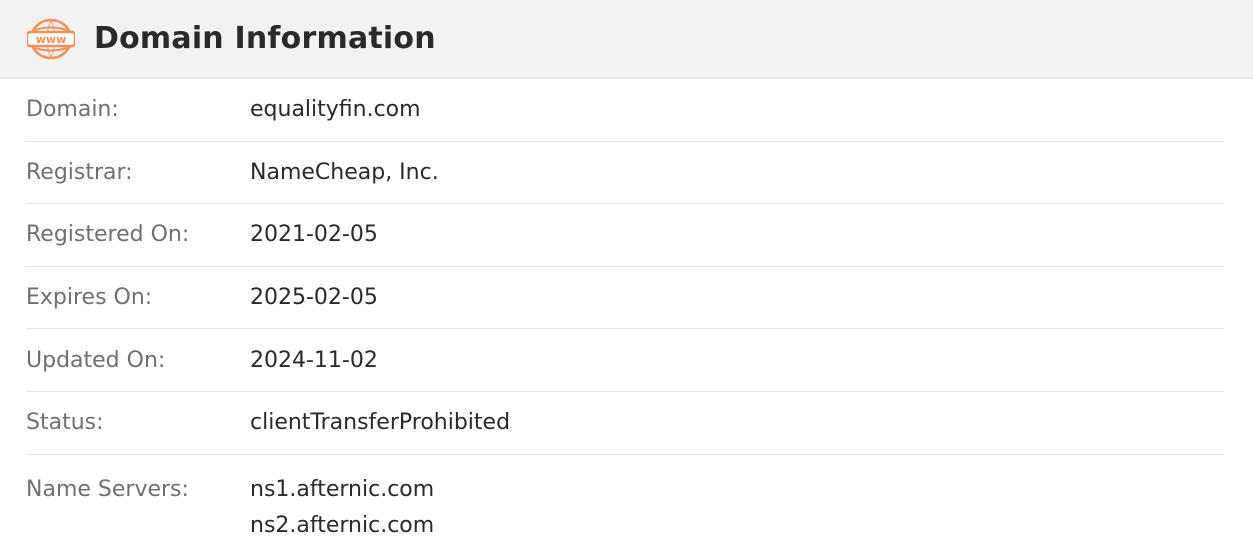 The width and height of the screenshot is (1253, 551). I want to click on panel-header: www Domain Information, so click(626, 39).